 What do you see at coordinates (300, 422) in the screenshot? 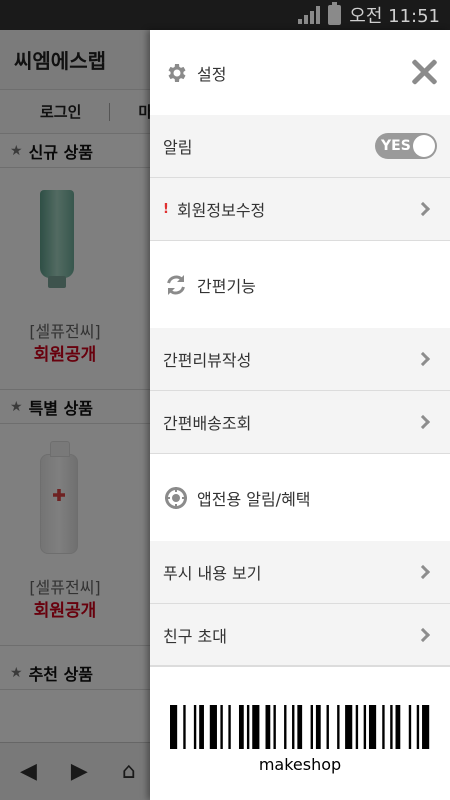
I see `quick-delivery-row: 간편배송조회` at bounding box center [300, 422].